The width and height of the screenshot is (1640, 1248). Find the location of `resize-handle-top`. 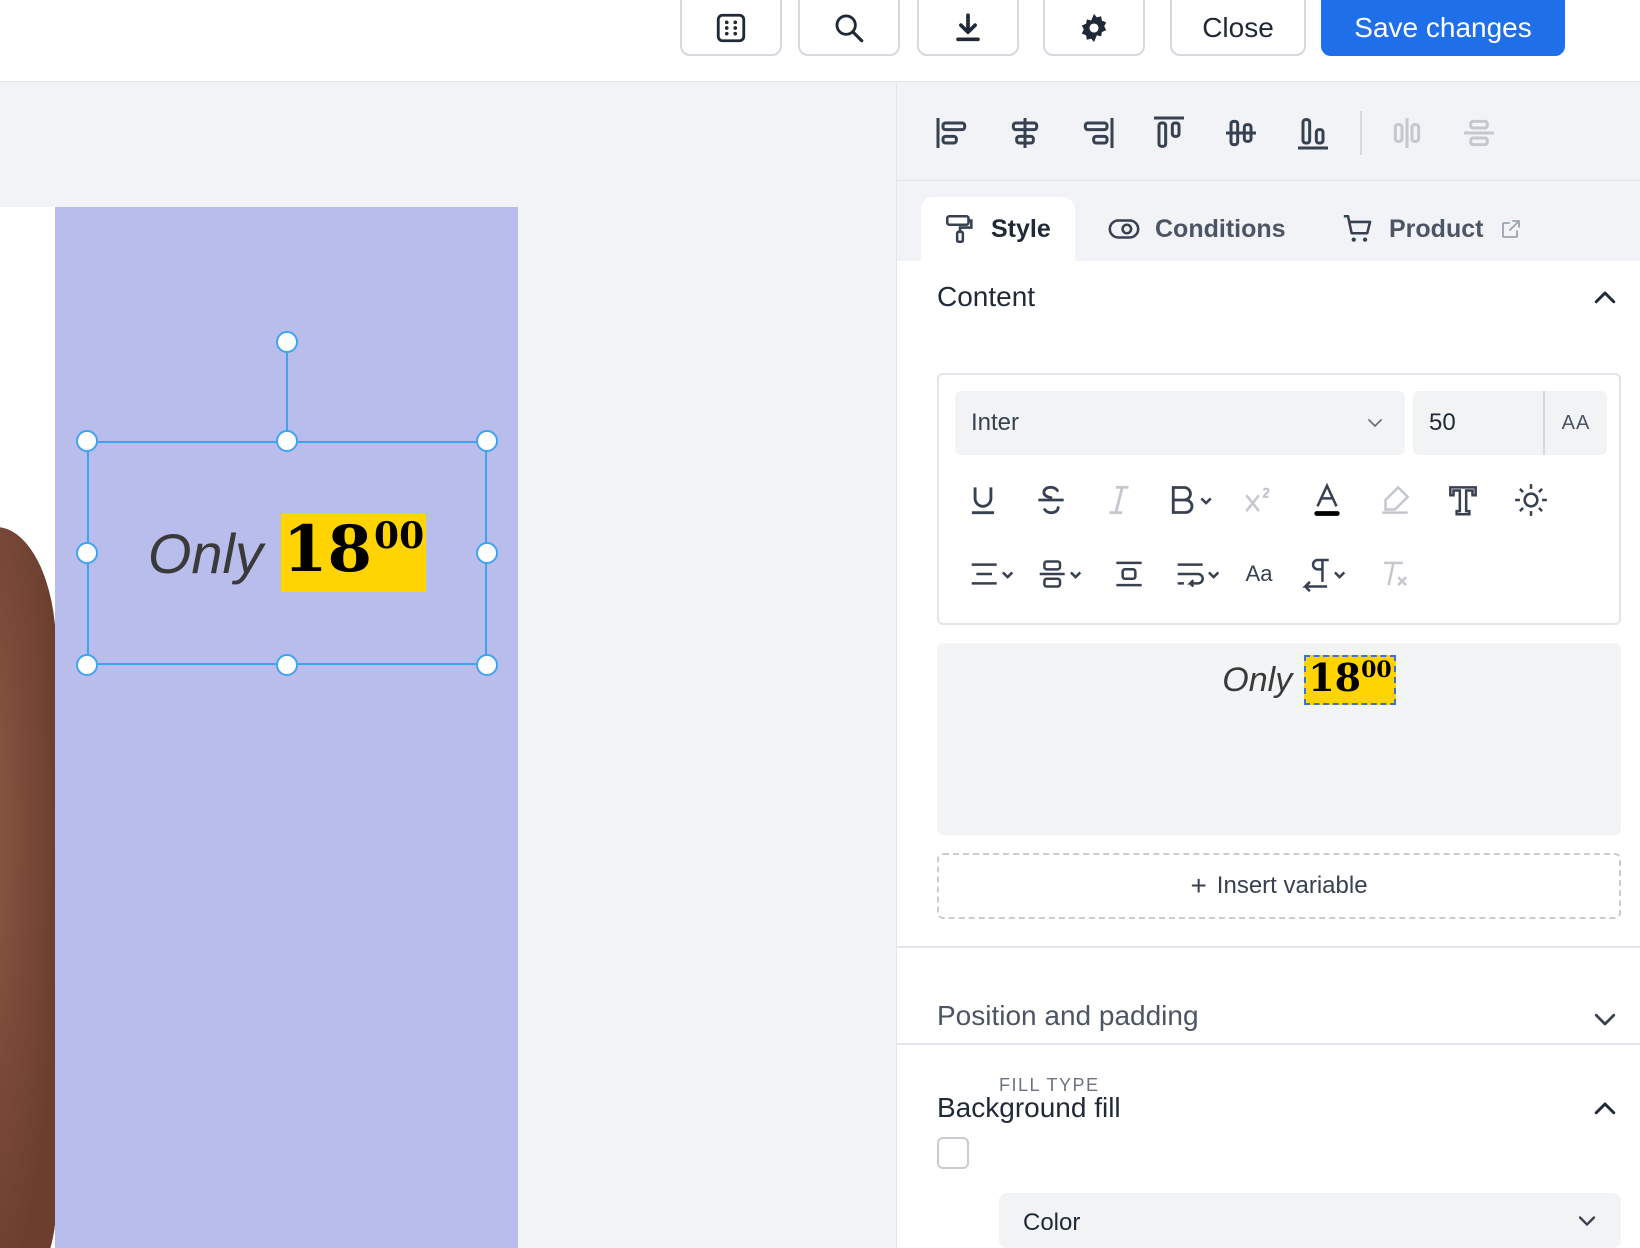

resize-handle-top is located at coordinates (287, 441).